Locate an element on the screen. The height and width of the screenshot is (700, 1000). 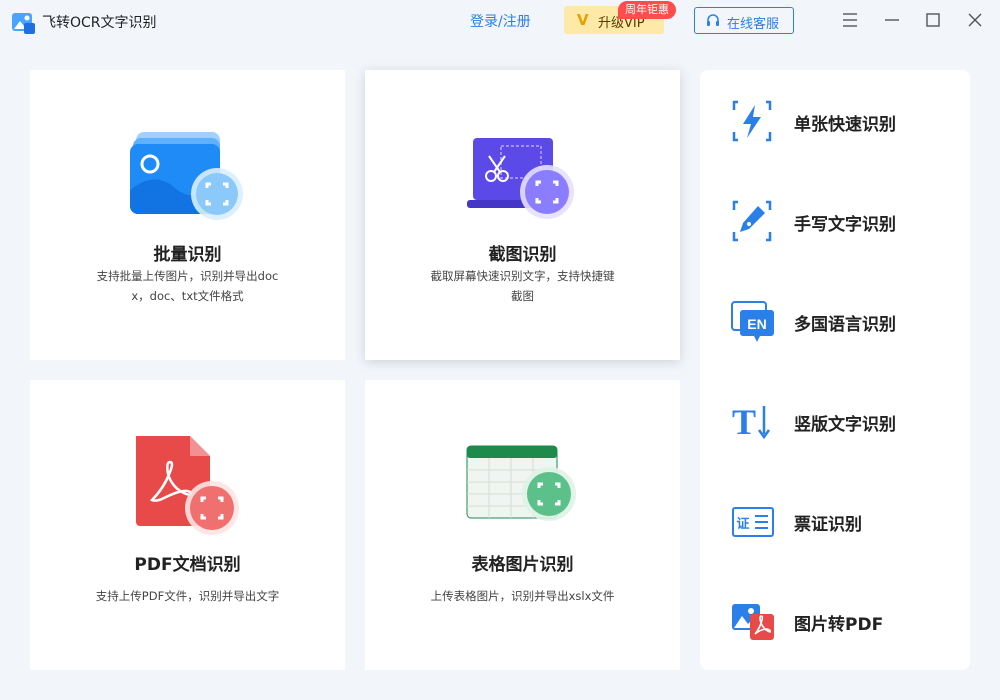
spreadsheet-icon is located at coordinates (521, 483).